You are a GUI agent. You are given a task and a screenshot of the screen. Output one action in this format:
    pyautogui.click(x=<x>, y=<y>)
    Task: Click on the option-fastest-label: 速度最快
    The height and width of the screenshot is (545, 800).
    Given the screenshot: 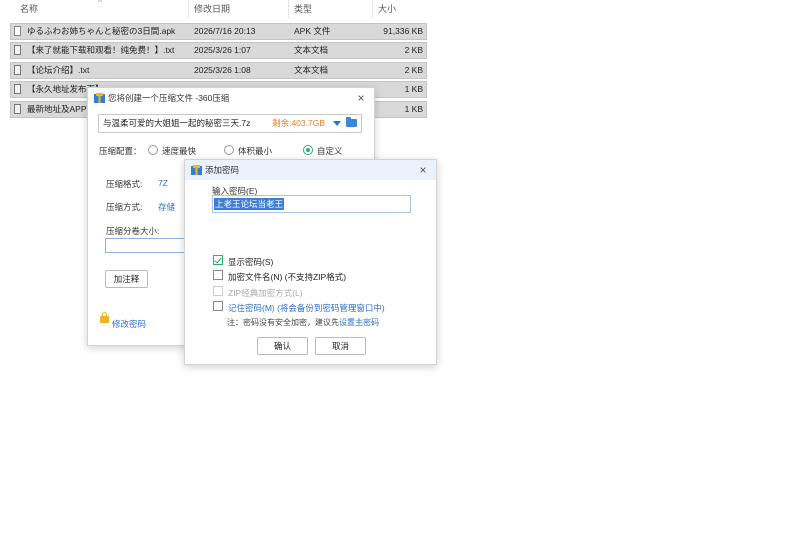 What is the action you would take?
    pyautogui.click(x=179, y=151)
    